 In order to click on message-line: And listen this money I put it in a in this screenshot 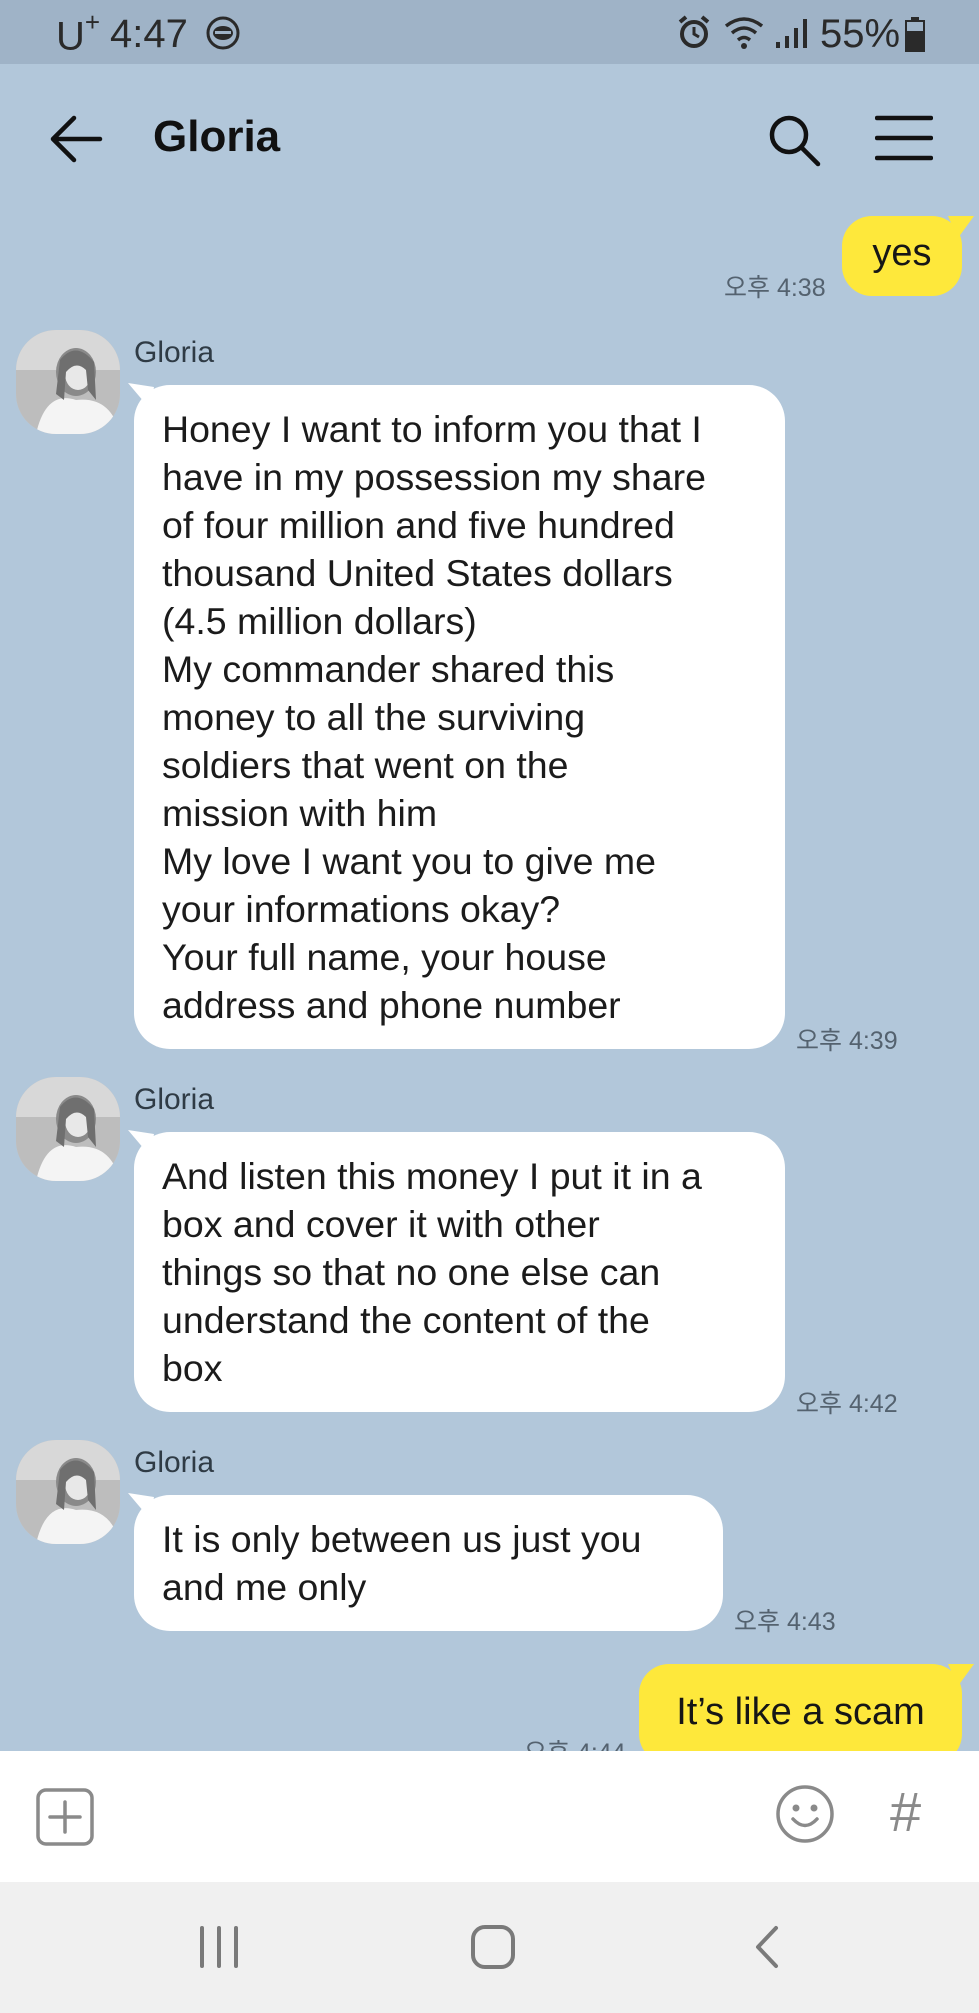, I will do `click(432, 1176)`.